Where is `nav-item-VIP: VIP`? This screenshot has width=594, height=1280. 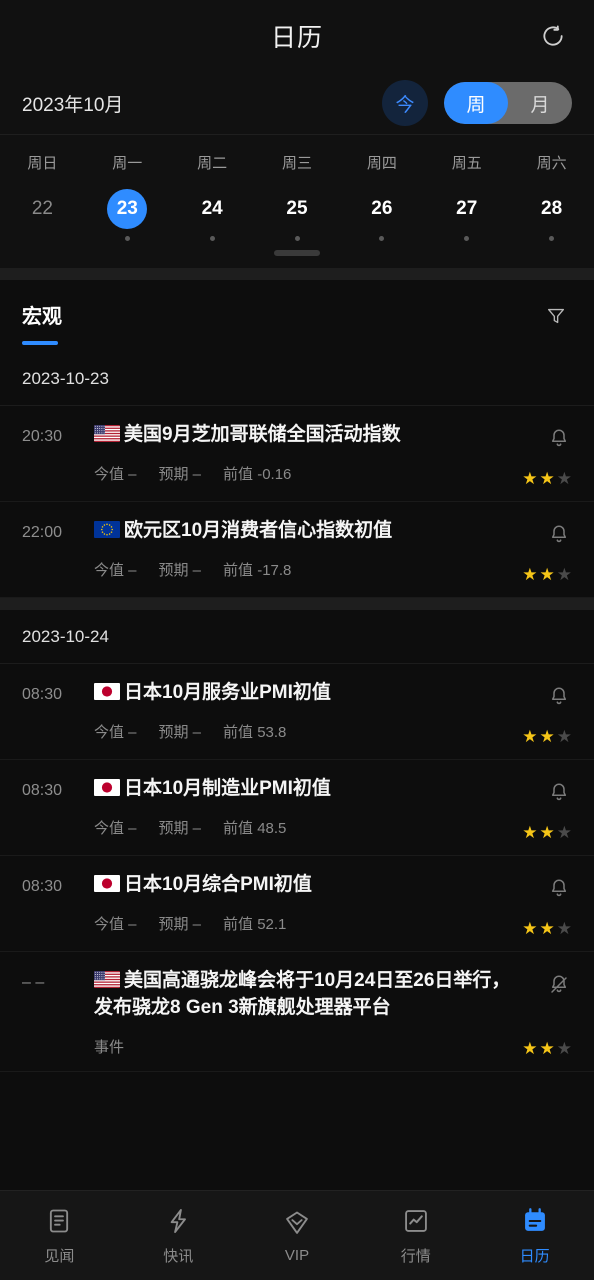
nav-item-VIP: VIP is located at coordinates (297, 1236).